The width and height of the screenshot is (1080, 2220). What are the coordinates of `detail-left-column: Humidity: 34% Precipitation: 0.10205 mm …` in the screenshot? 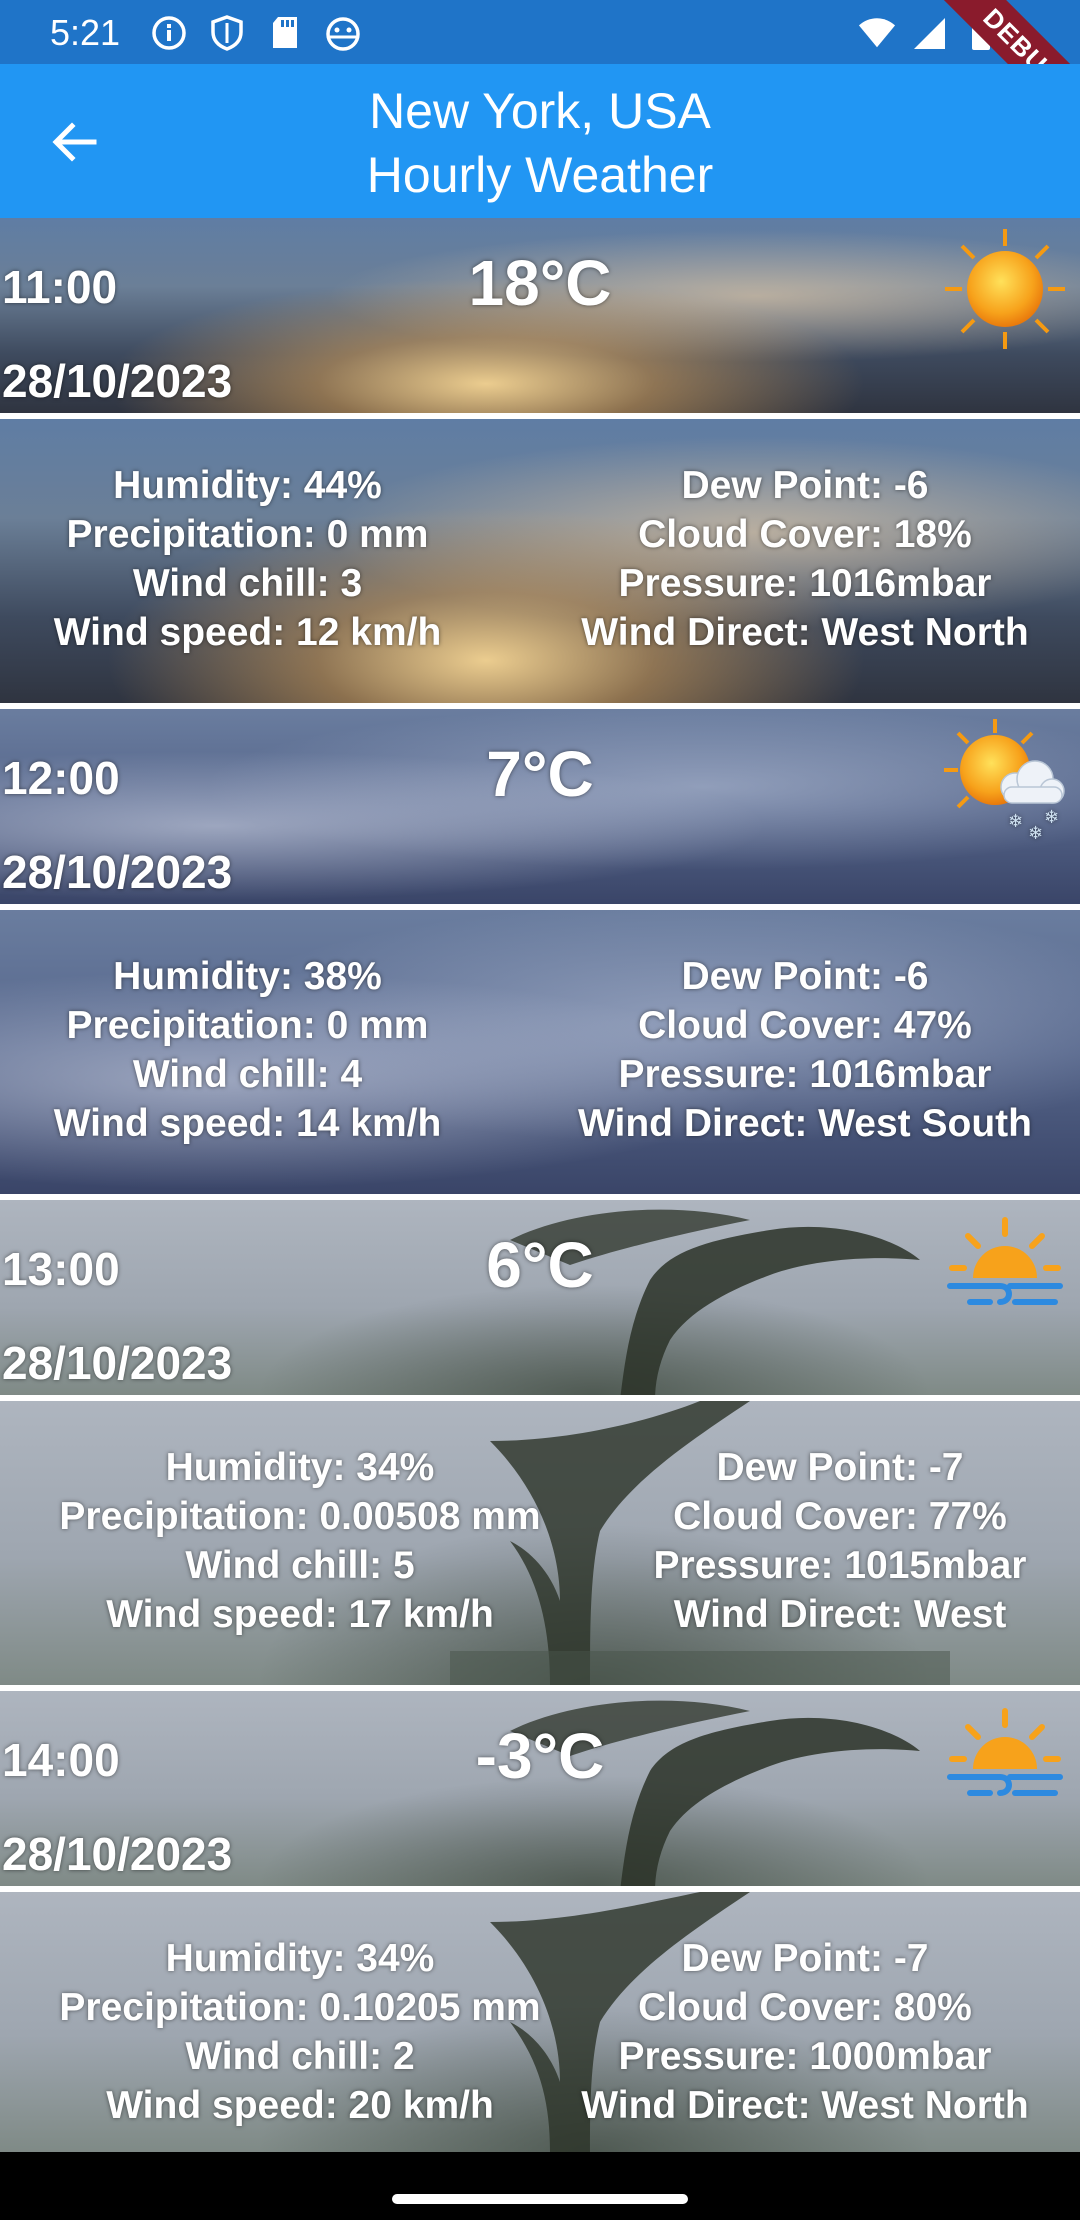 It's located at (300, 2032).